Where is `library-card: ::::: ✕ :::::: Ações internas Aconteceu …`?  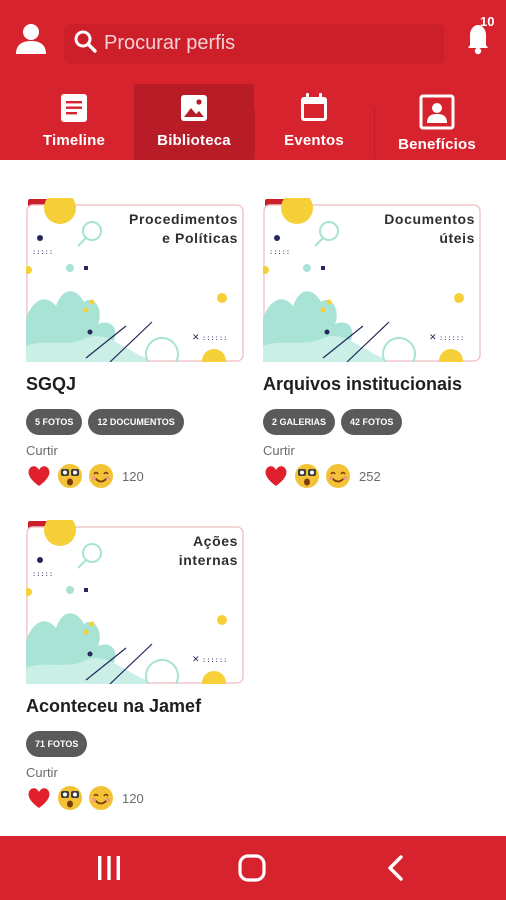
library-card: ::::: ✕ :::::: Ações internas Aconteceu … is located at coordinates (135, 666).